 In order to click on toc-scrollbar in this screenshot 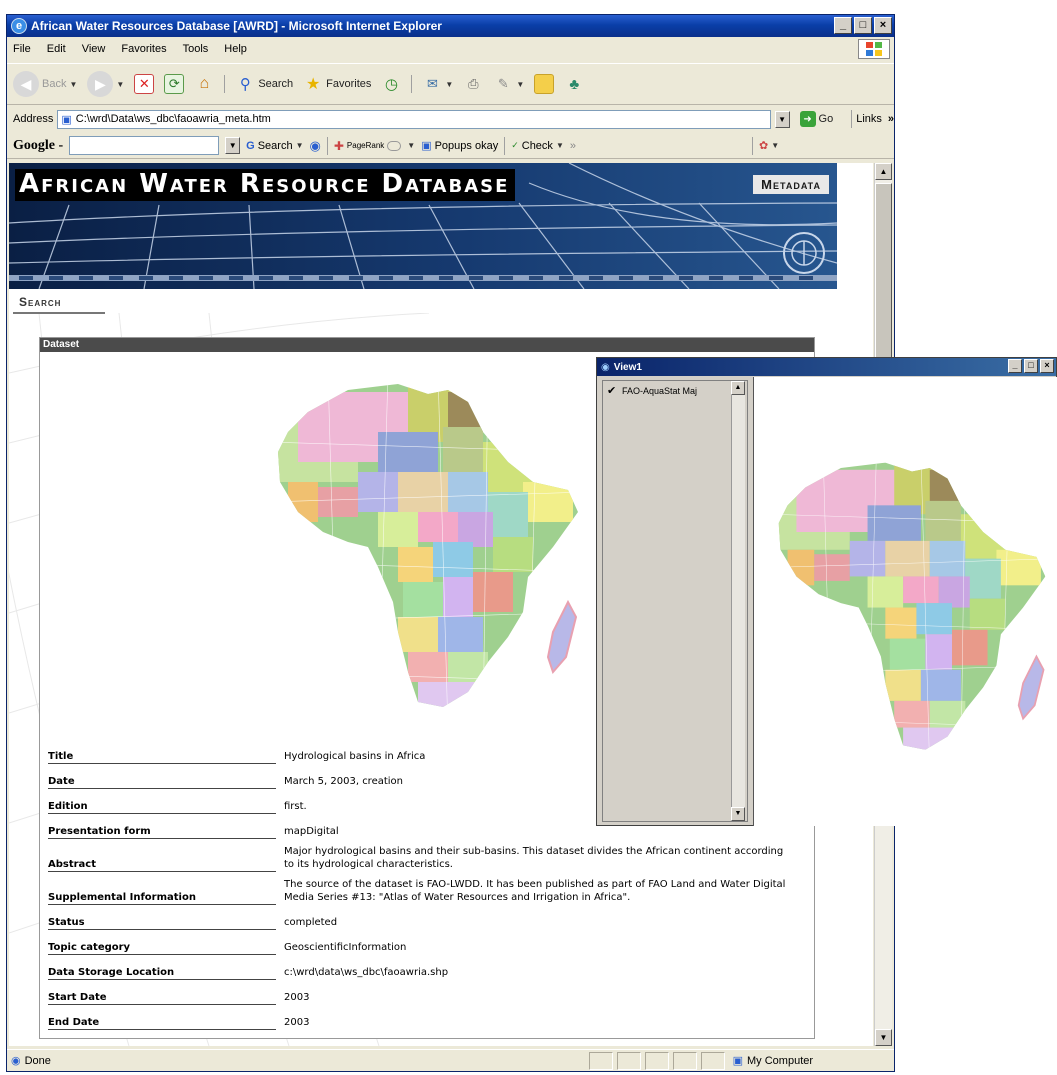, I will do `click(738, 601)`.